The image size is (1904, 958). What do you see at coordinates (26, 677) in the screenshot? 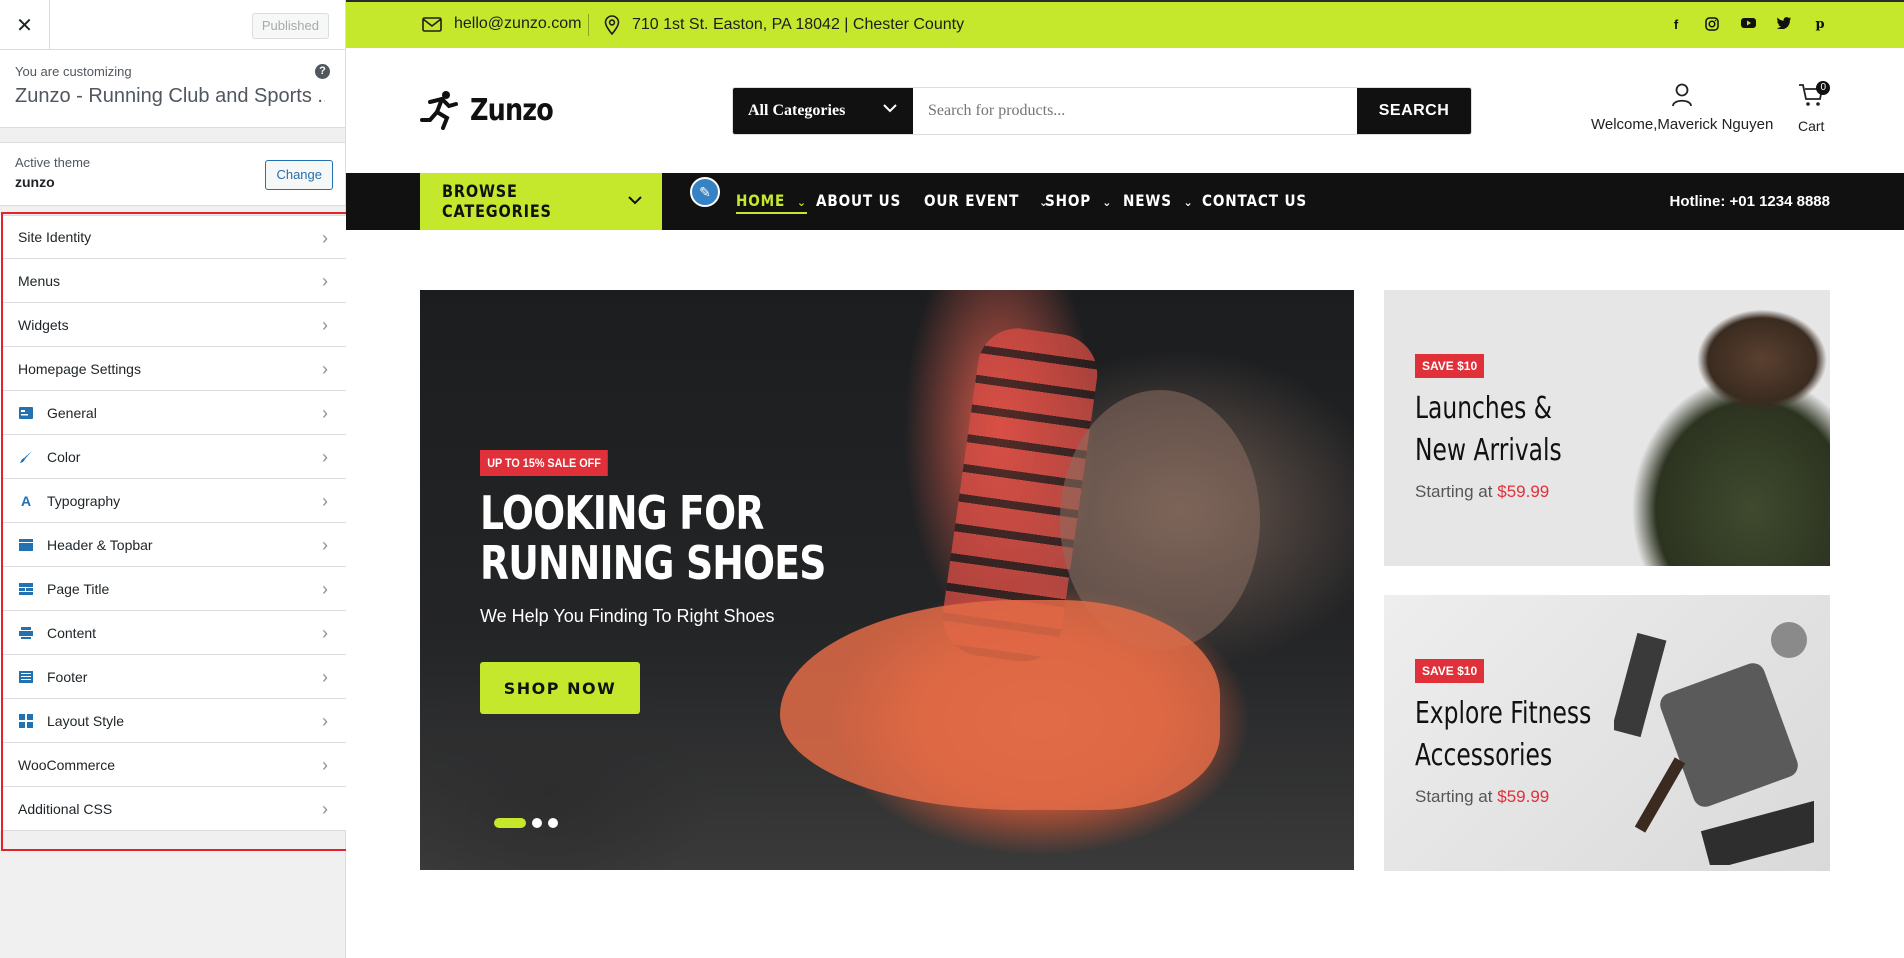
I see `footer-icon` at bounding box center [26, 677].